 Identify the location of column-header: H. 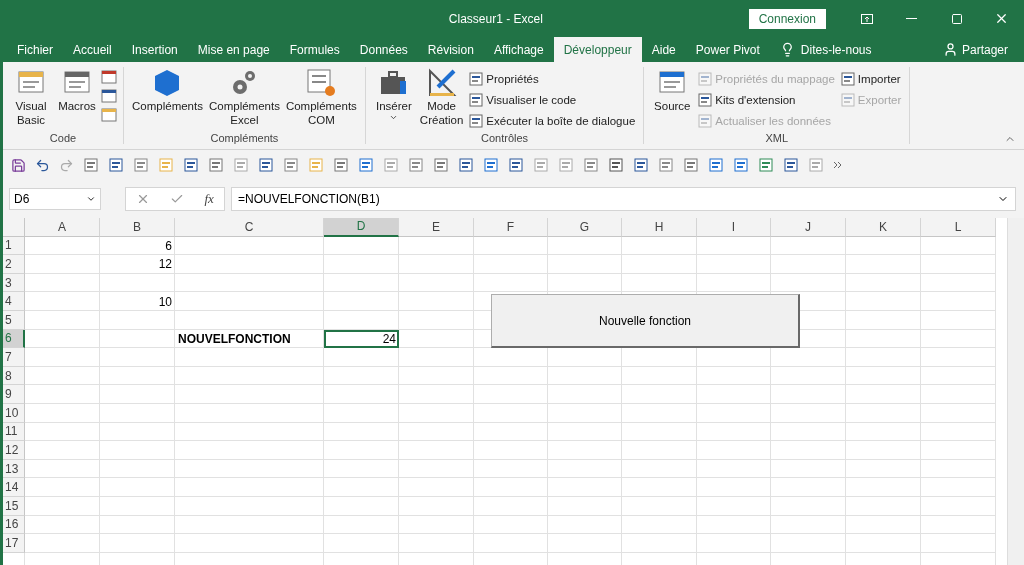
(659, 227).